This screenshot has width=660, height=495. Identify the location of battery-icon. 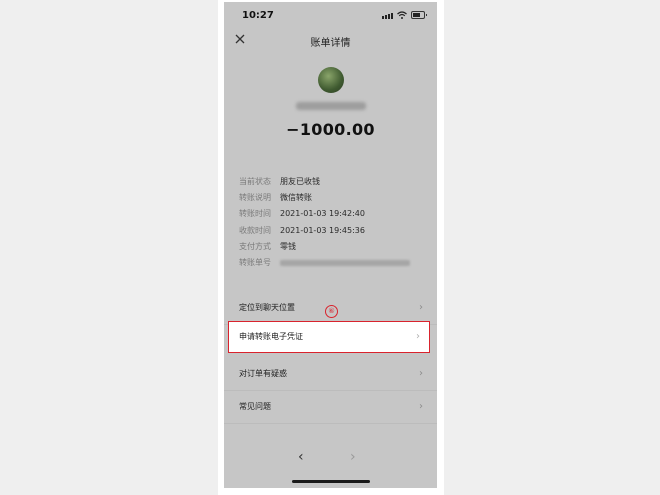
(419, 15).